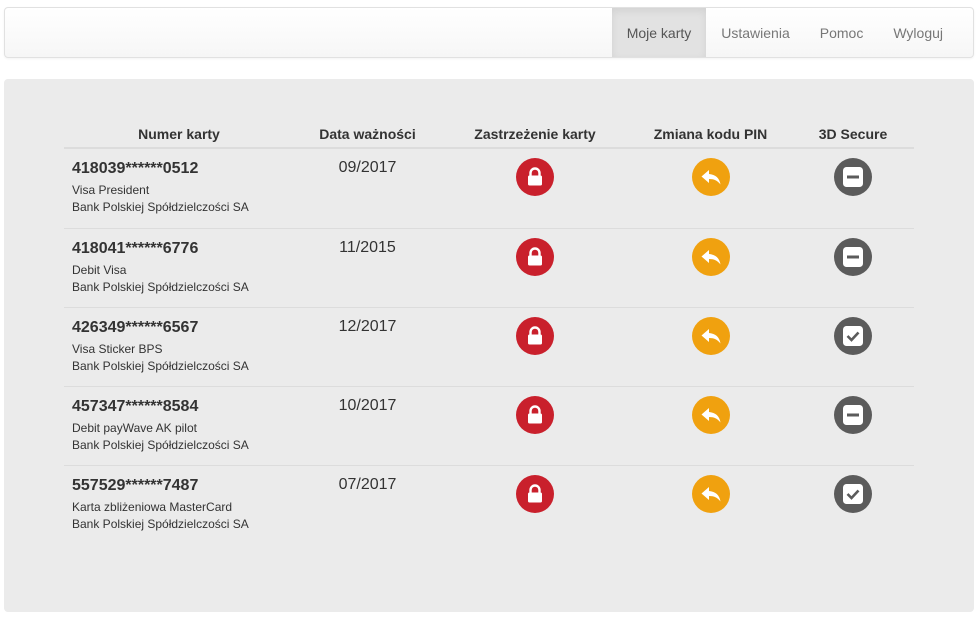  Describe the element at coordinates (135, 168) in the screenshot. I see `card-number: 418039******0512` at that location.